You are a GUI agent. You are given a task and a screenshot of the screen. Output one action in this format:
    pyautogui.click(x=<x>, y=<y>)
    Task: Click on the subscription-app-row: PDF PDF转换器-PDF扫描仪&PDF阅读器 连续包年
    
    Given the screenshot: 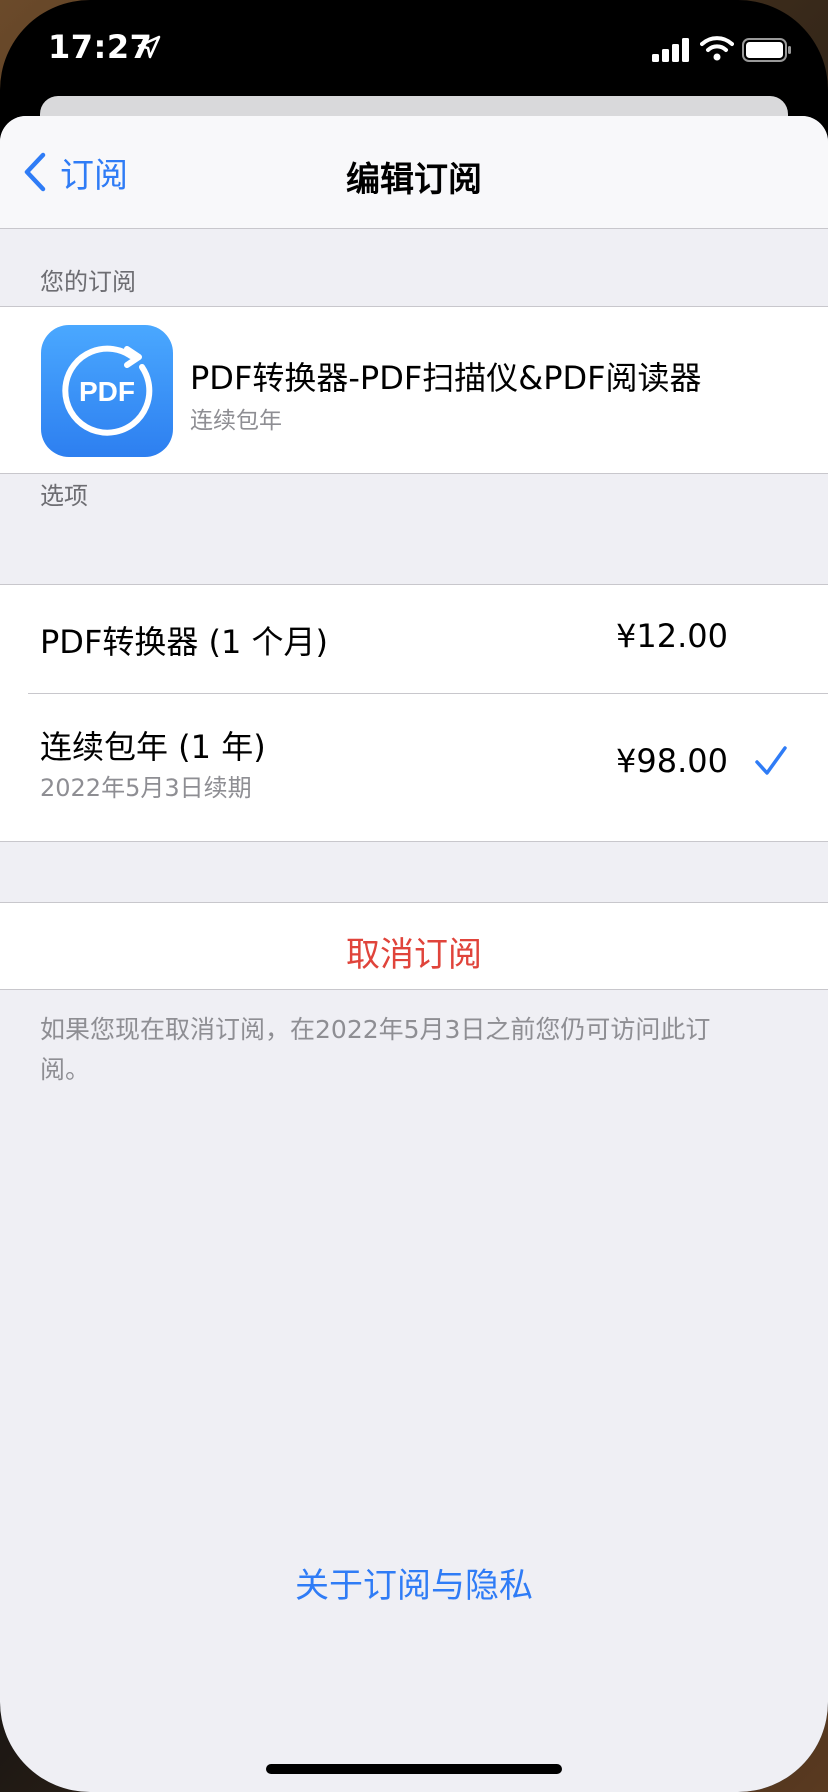 What is the action you would take?
    pyautogui.click(x=414, y=390)
    